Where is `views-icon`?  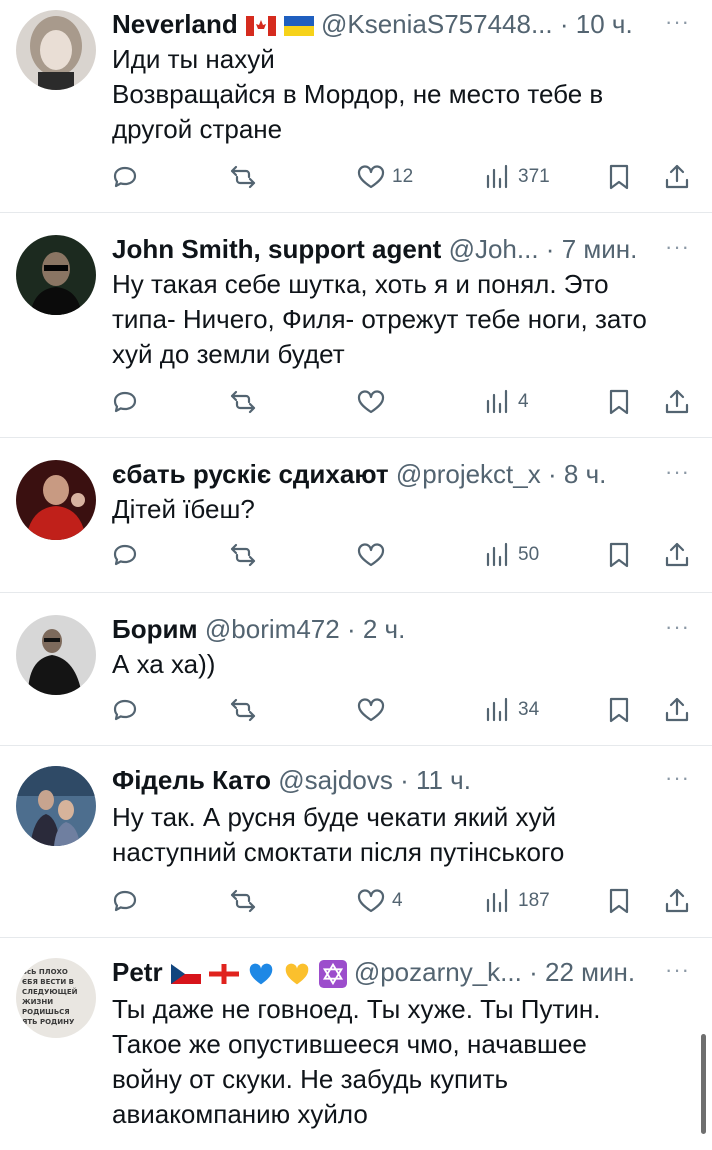
views-icon is located at coordinates (497, 554).